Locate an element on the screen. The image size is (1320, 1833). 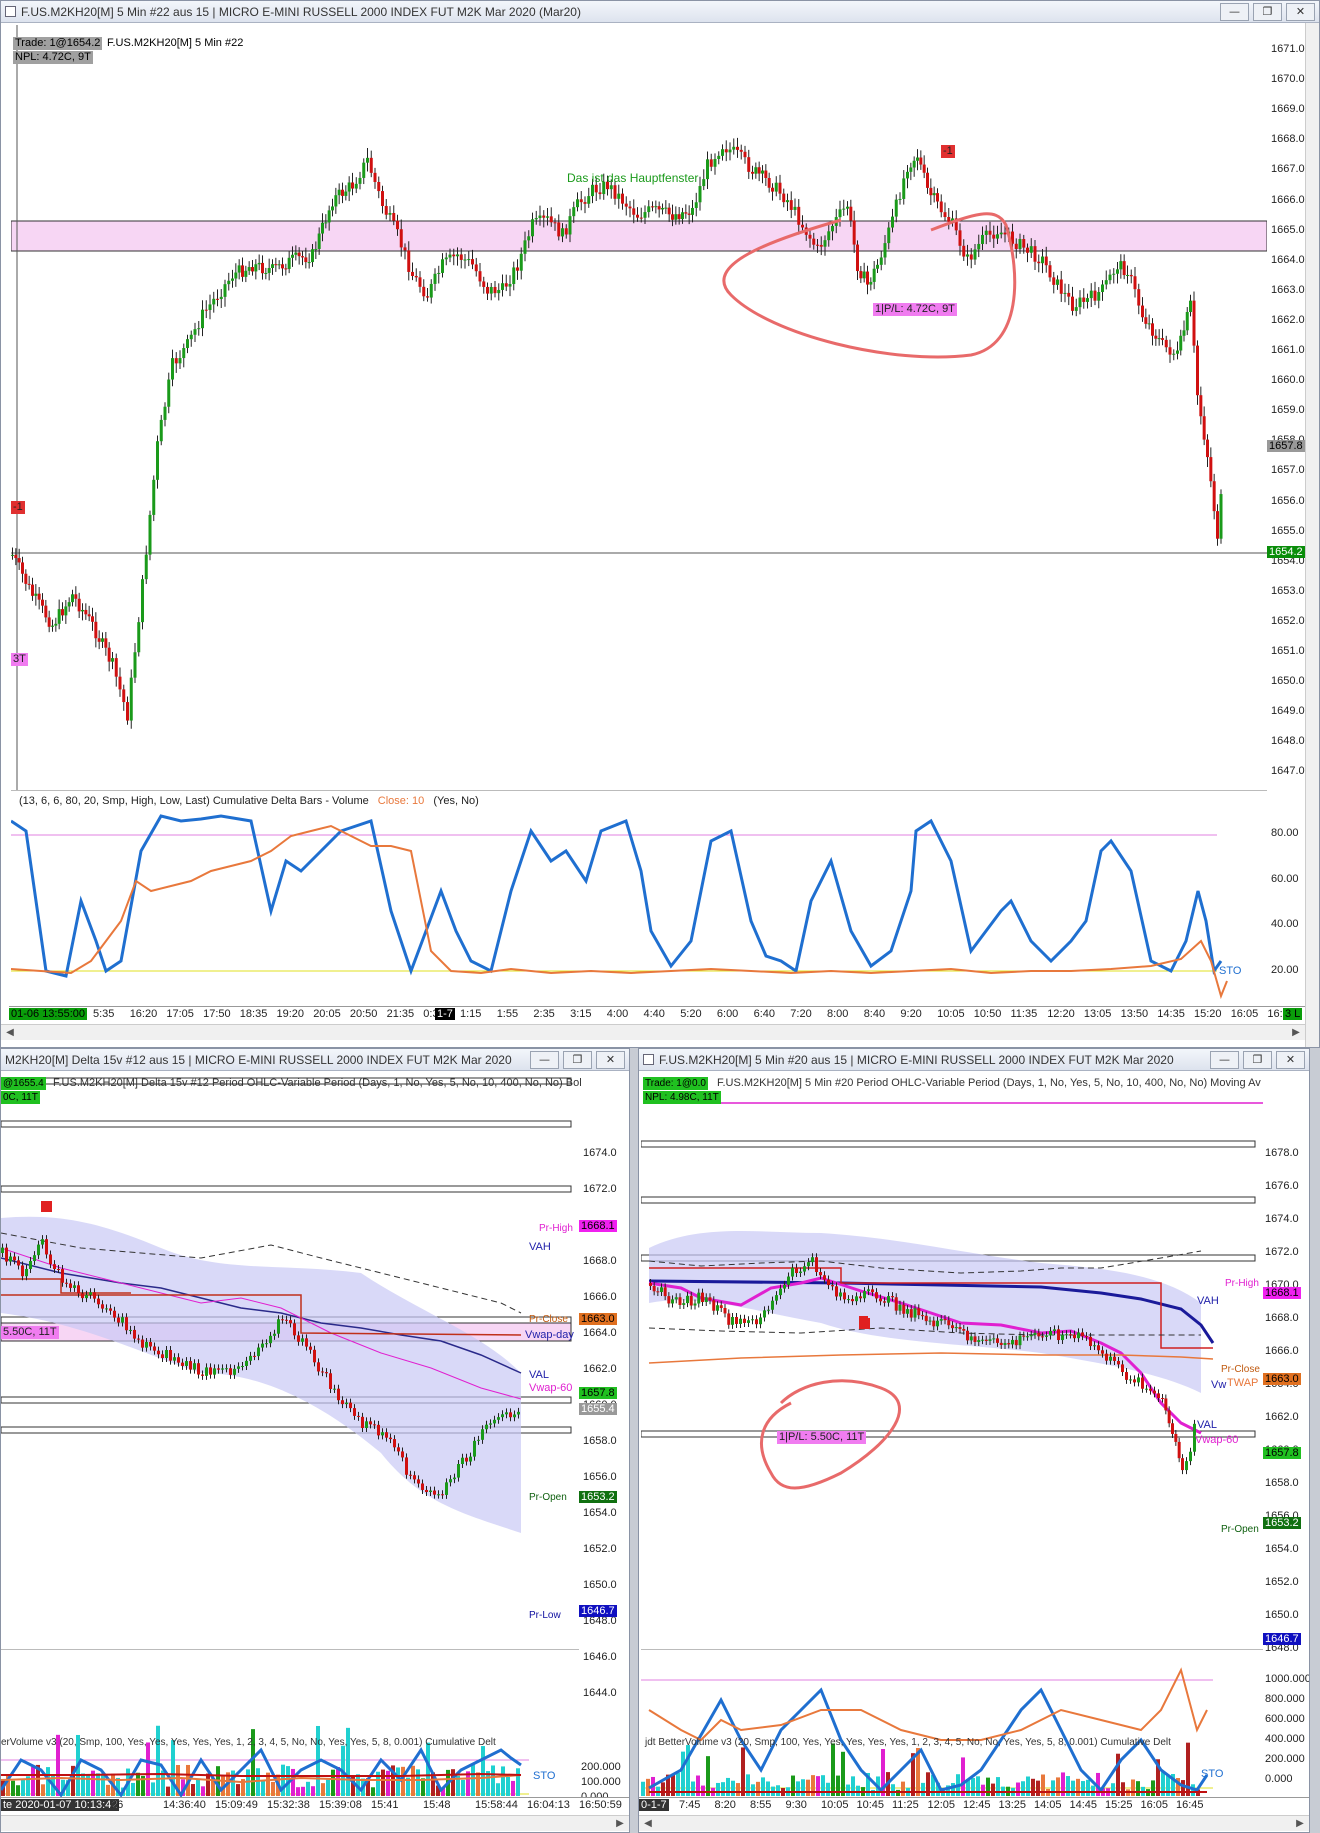
main-vertical-scrollbar is located at coordinates (1312, 535).